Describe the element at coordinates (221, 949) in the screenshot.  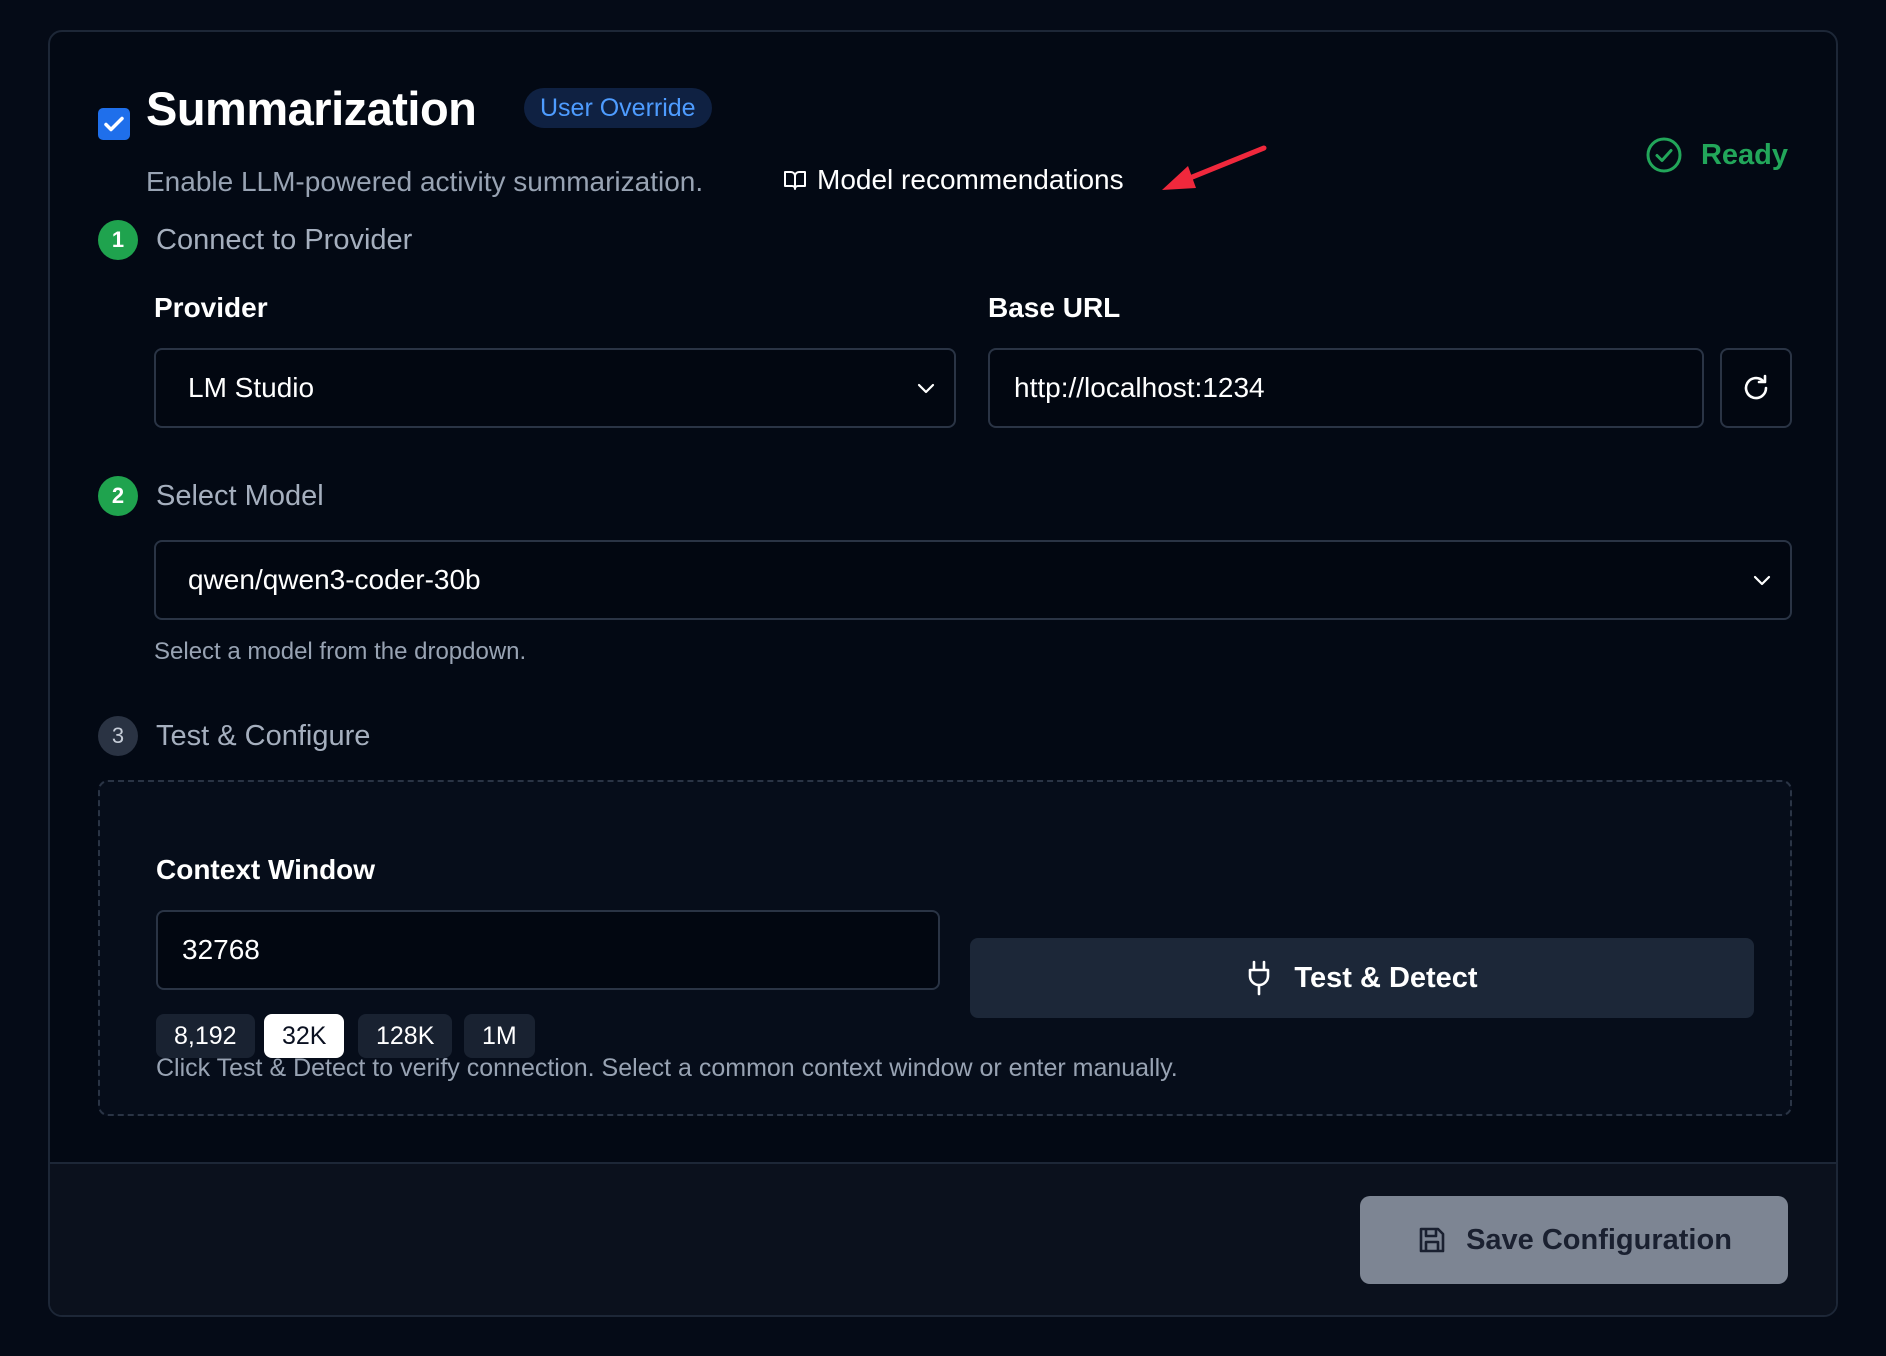
I see `context-window-value: 32768` at that location.